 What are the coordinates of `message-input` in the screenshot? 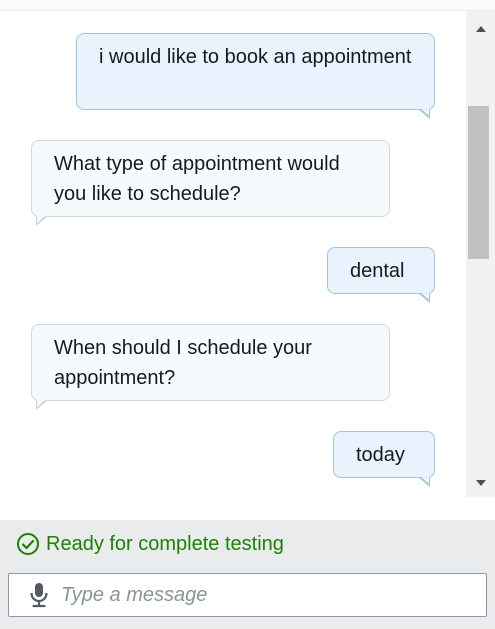 It's located at (261, 595).